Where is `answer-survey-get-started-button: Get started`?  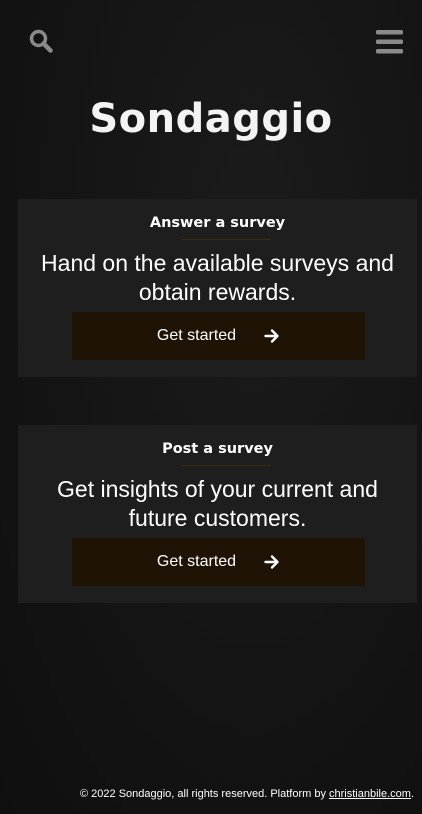
answer-survey-get-started-button: Get started is located at coordinates (218, 336).